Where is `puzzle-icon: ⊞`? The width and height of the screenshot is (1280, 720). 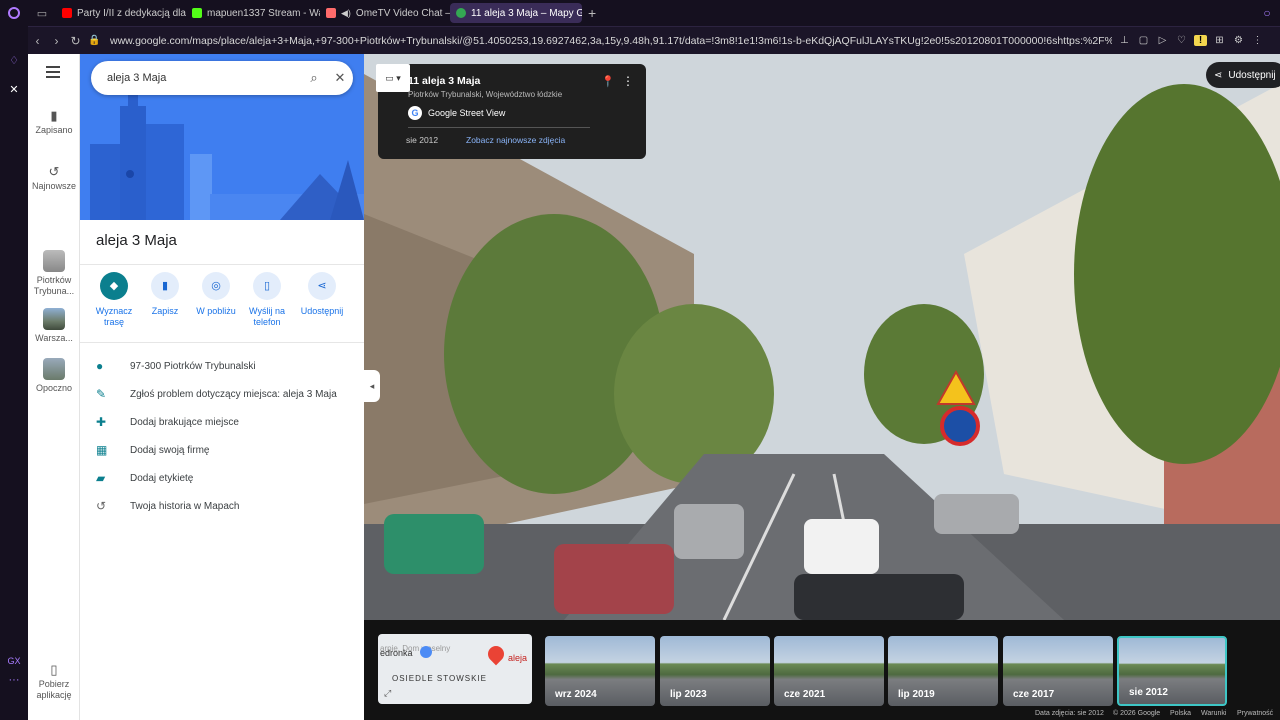
puzzle-icon: ⊞ is located at coordinates (1219, 40).